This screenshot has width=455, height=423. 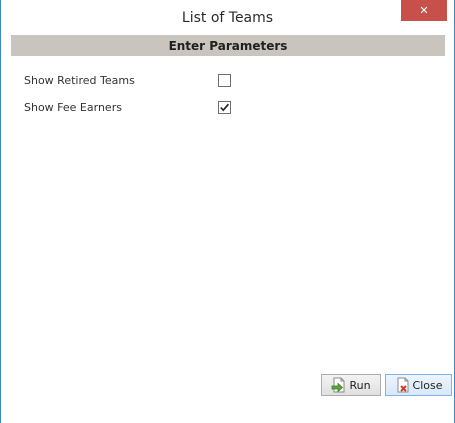 I want to click on run-button-label: Run, so click(x=360, y=385).